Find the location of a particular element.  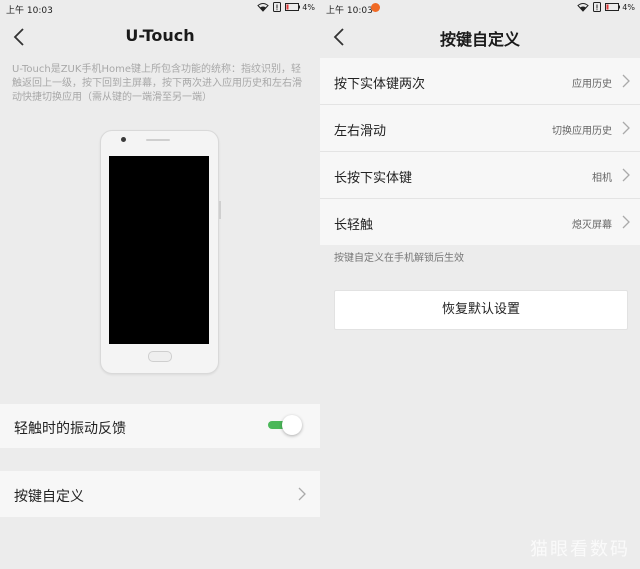

page-title: U-Touch is located at coordinates (160, 35).